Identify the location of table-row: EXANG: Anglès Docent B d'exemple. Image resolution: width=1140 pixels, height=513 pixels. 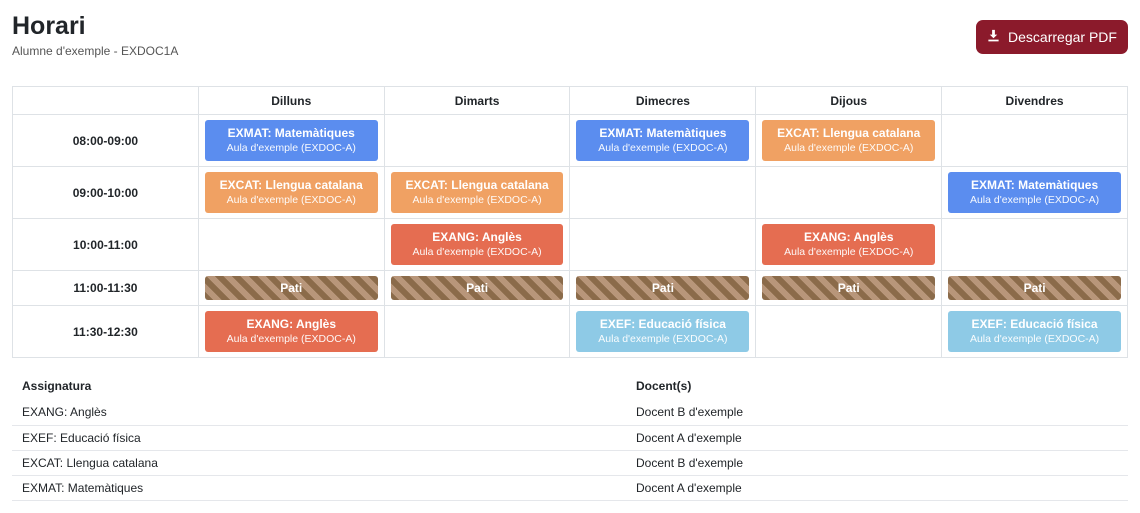
(570, 413).